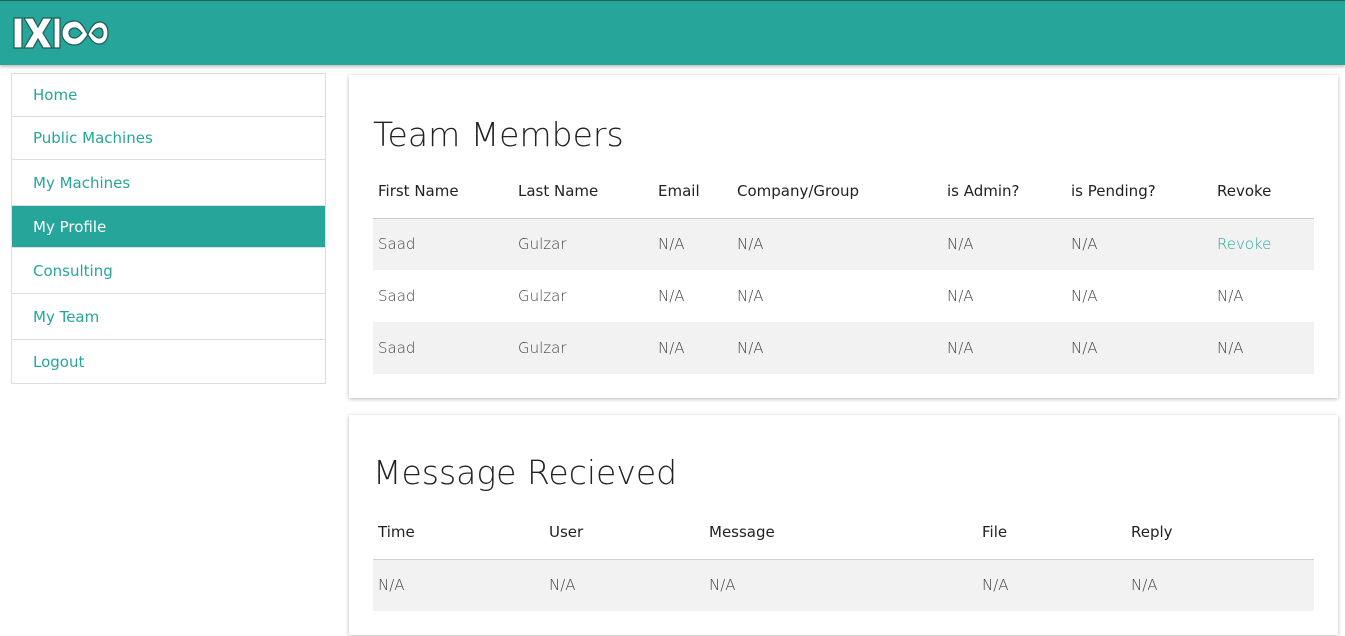 The height and width of the screenshot is (636, 1345). What do you see at coordinates (1263, 192) in the screenshot?
I see `col-revoke: Revoke` at bounding box center [1263, 192].